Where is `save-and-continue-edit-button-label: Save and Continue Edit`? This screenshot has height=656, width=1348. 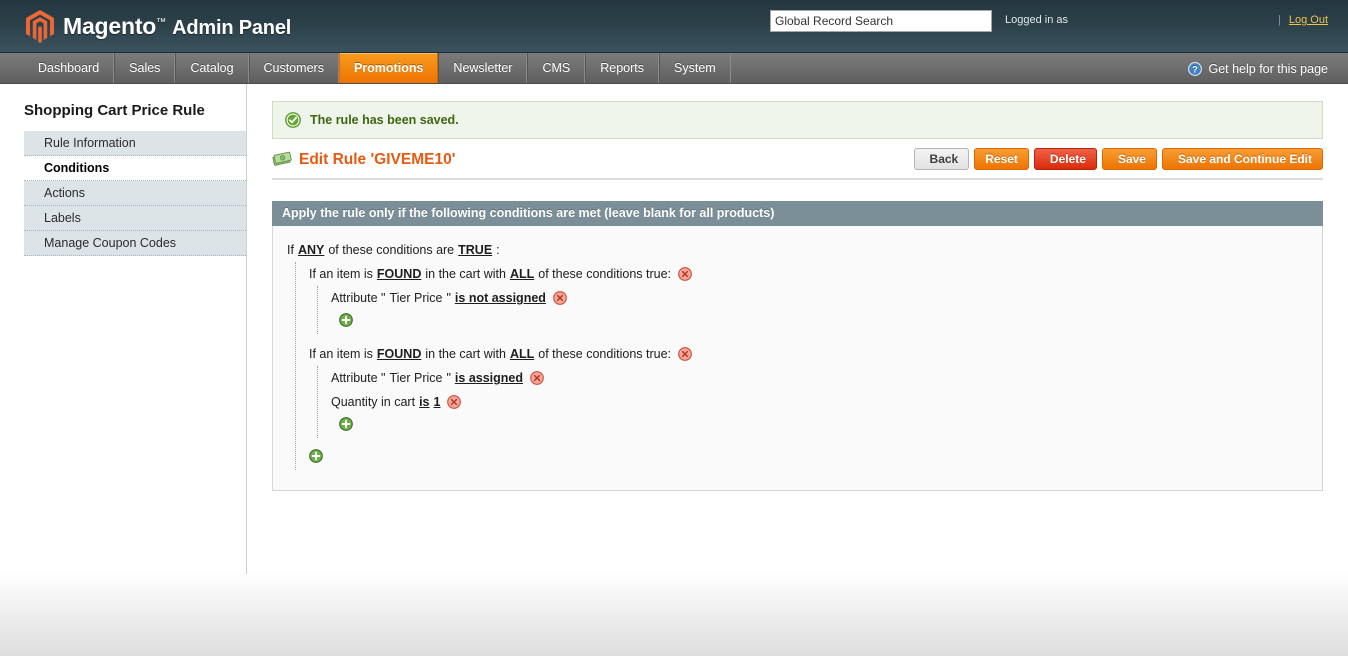
save-and-continue-edit-button-label: Save and Continue Edit is located at coordinates (1244, 159).